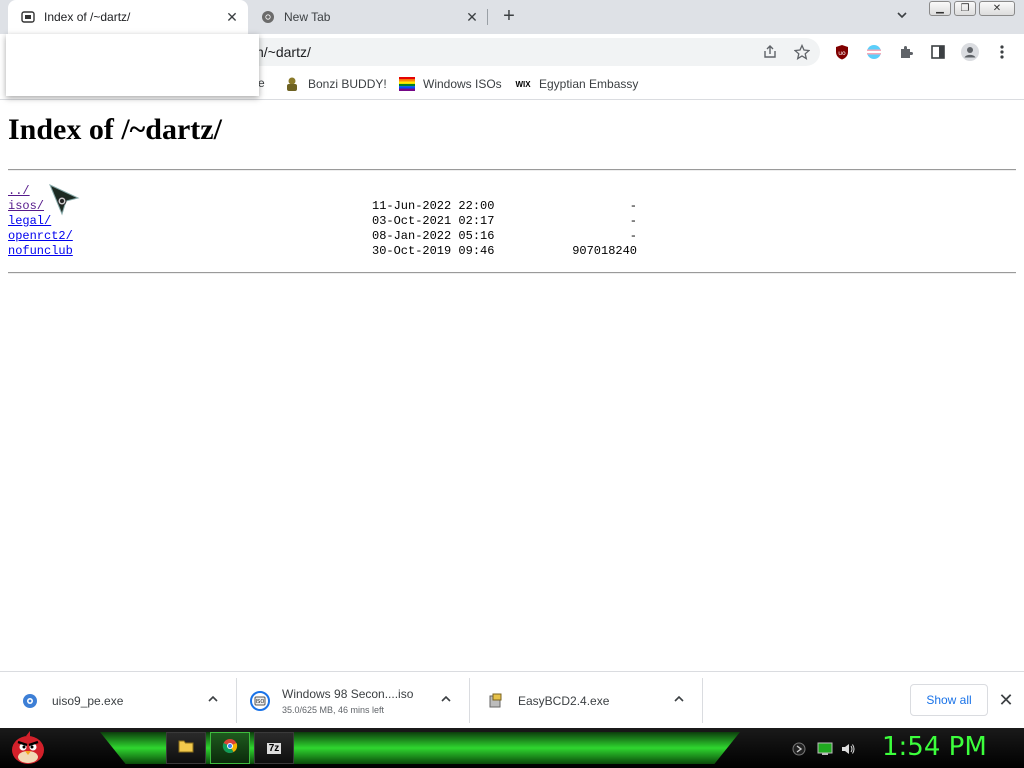 This screenshot has width=1024, height=768. What do you see at coordinates (115, 129) in the screenshot?
I see `page-title: Index of /~dartz/` at bounding box center [115, 129].